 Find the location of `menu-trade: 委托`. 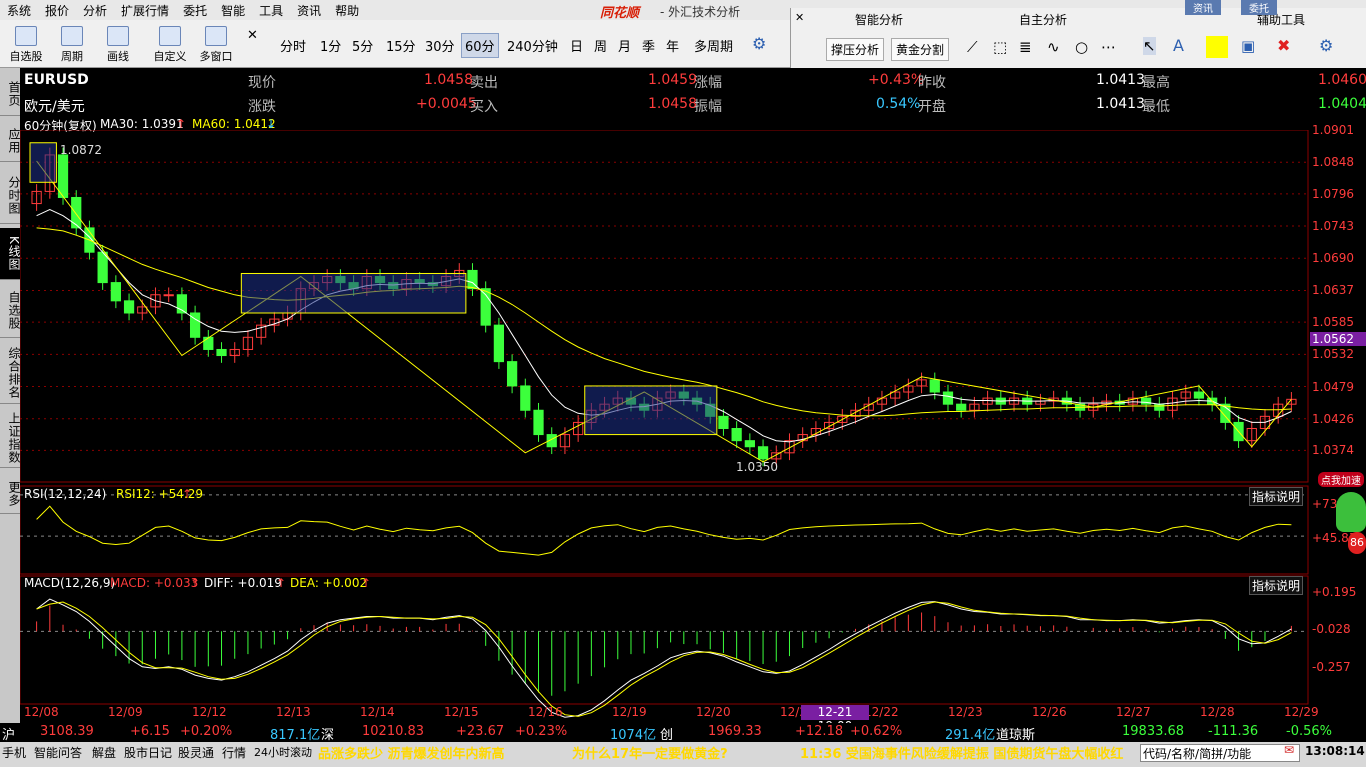

menu-trade: 委托 is located at coordinates (195, 10).